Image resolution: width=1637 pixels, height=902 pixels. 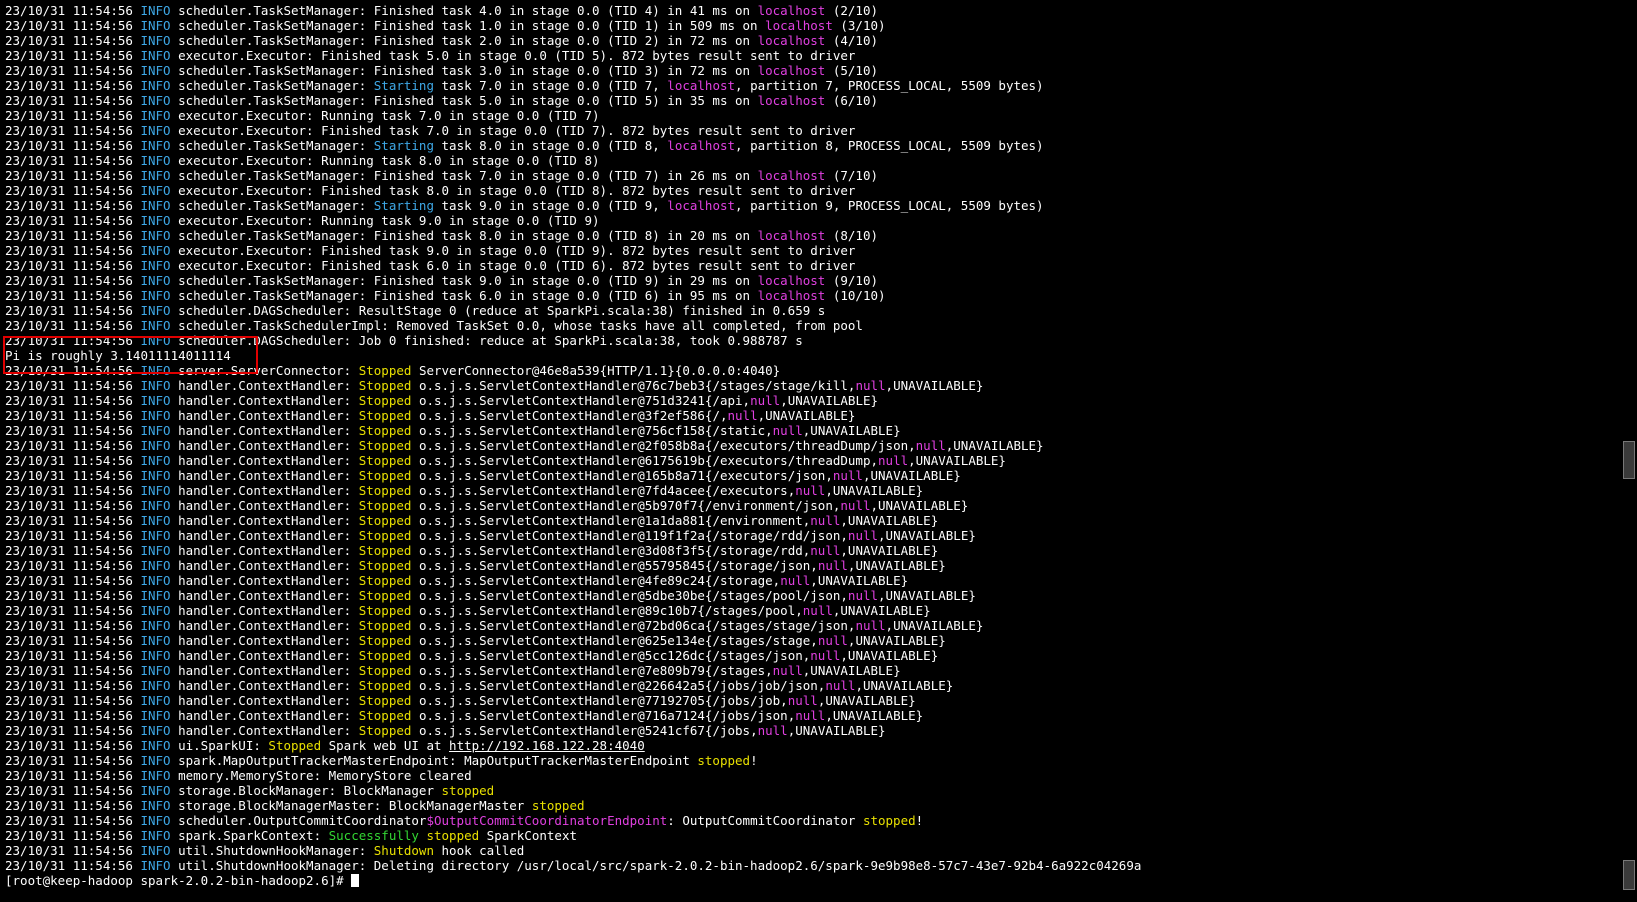 I want to click on scrollbar-thumb, so click(x=1629, y=875).